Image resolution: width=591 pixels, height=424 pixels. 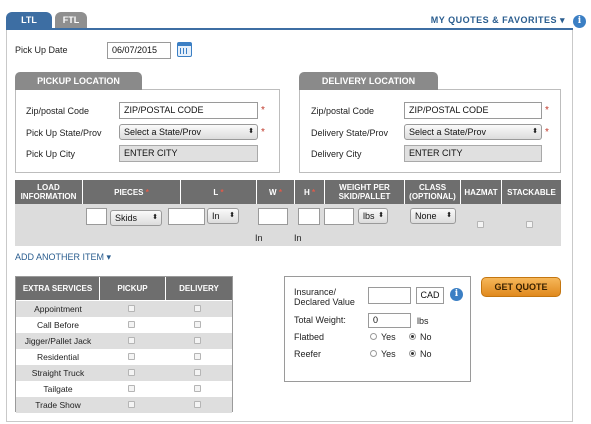 What do you see at coordinates (273, 216) in the screenshot?
I see `width-input` at bounding box center [273, 216].